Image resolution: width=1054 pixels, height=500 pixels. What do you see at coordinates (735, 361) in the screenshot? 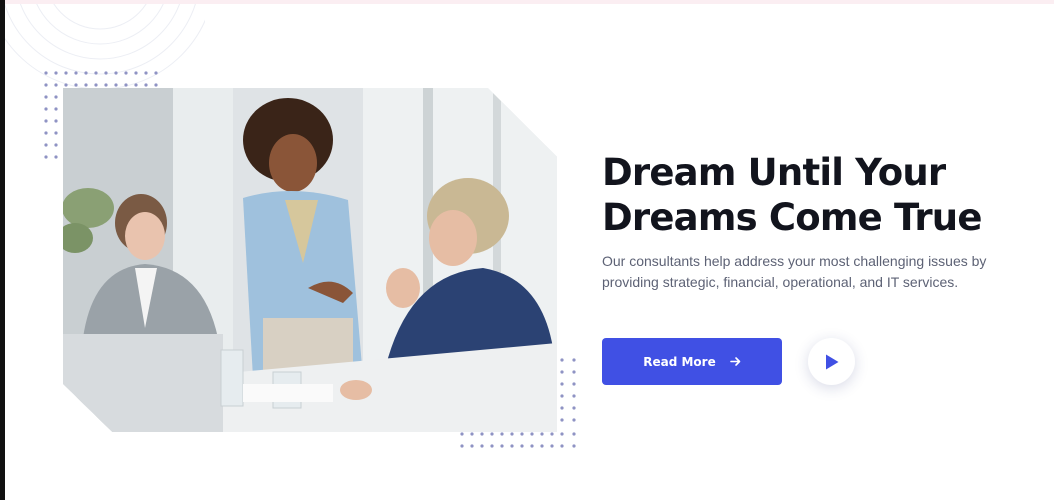
I see `arrow-right-icon` at bounding box center [735, 361].